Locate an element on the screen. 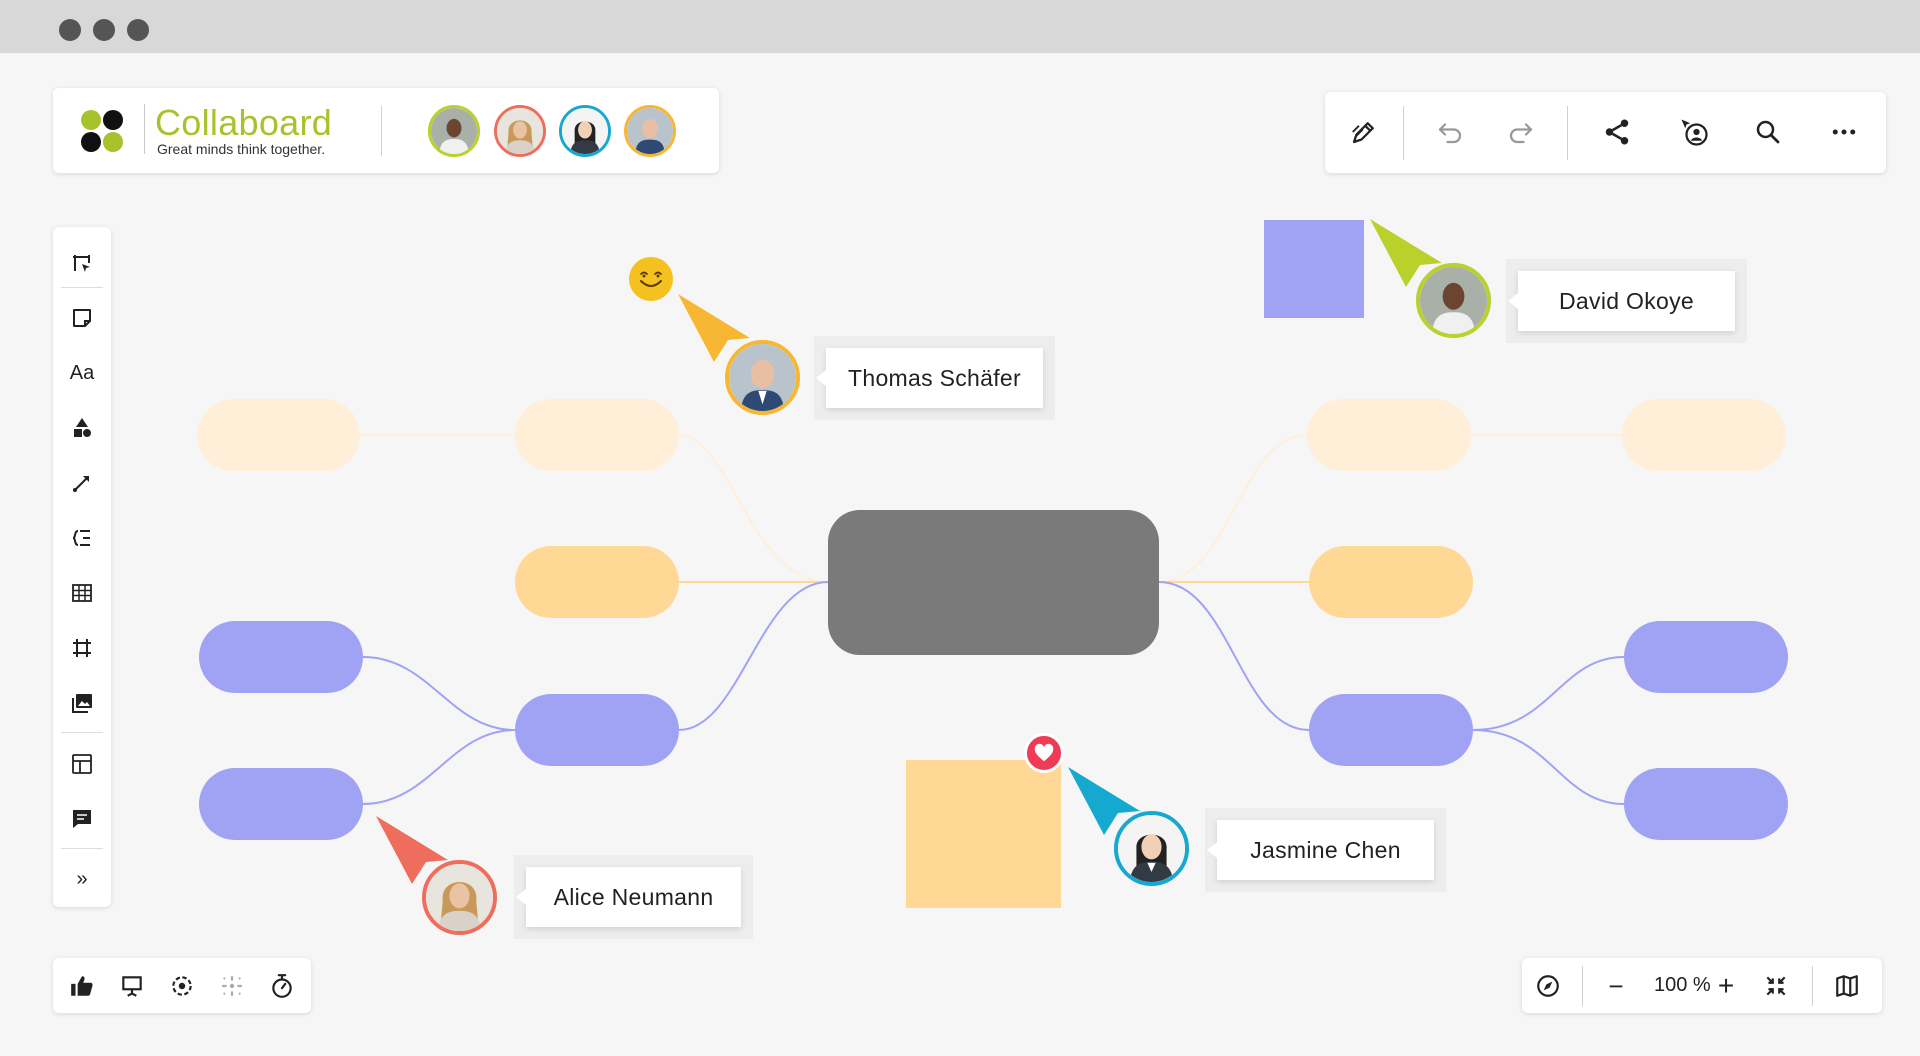 This screenshot has height=1056, width=1920. minimap-button is located at coordinates (1847, 986).